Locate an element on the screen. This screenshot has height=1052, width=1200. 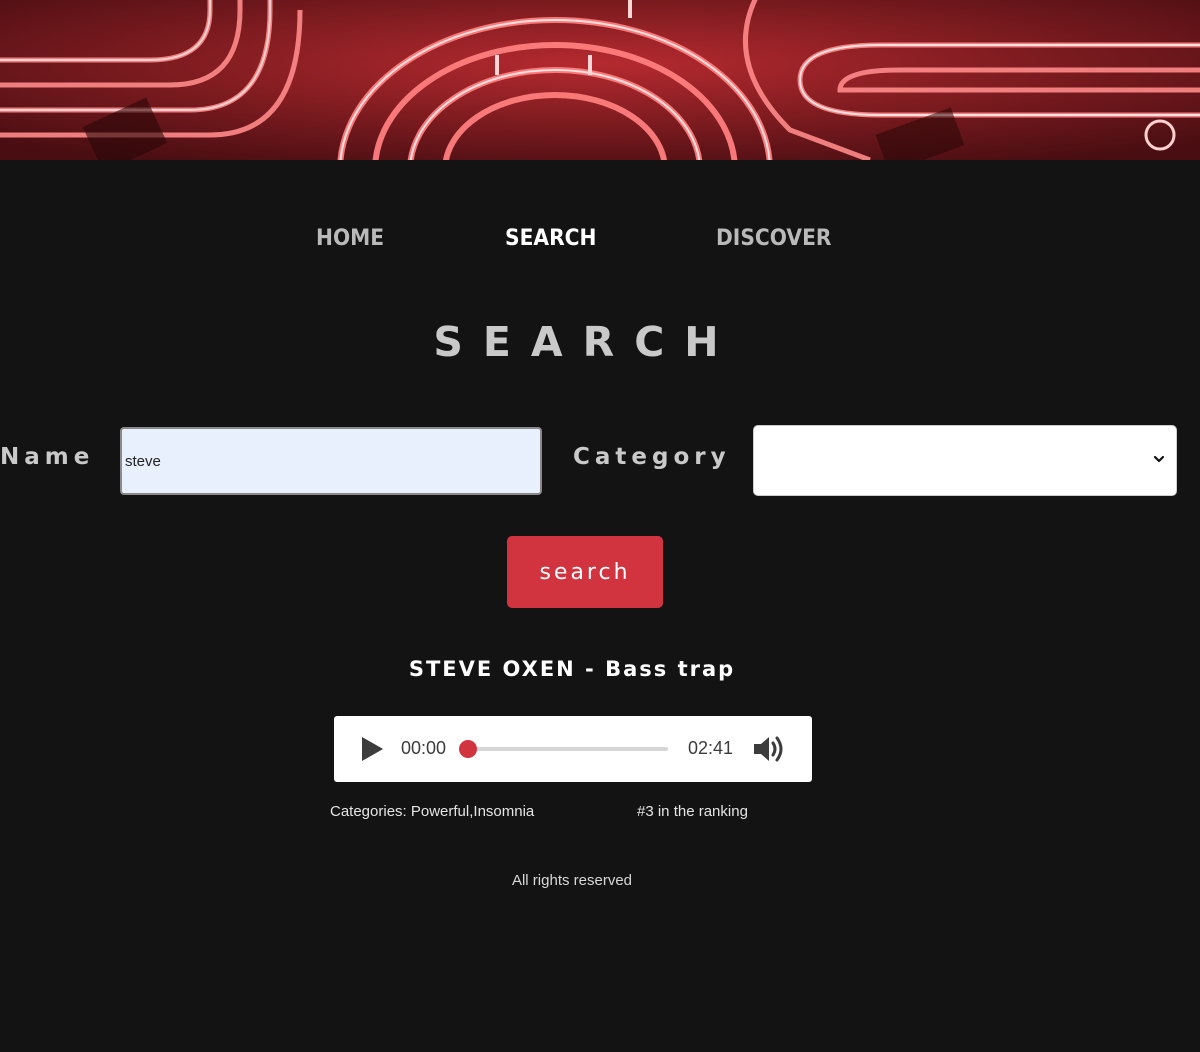
current-time: 00:00 is located at coordinates (424, 748).